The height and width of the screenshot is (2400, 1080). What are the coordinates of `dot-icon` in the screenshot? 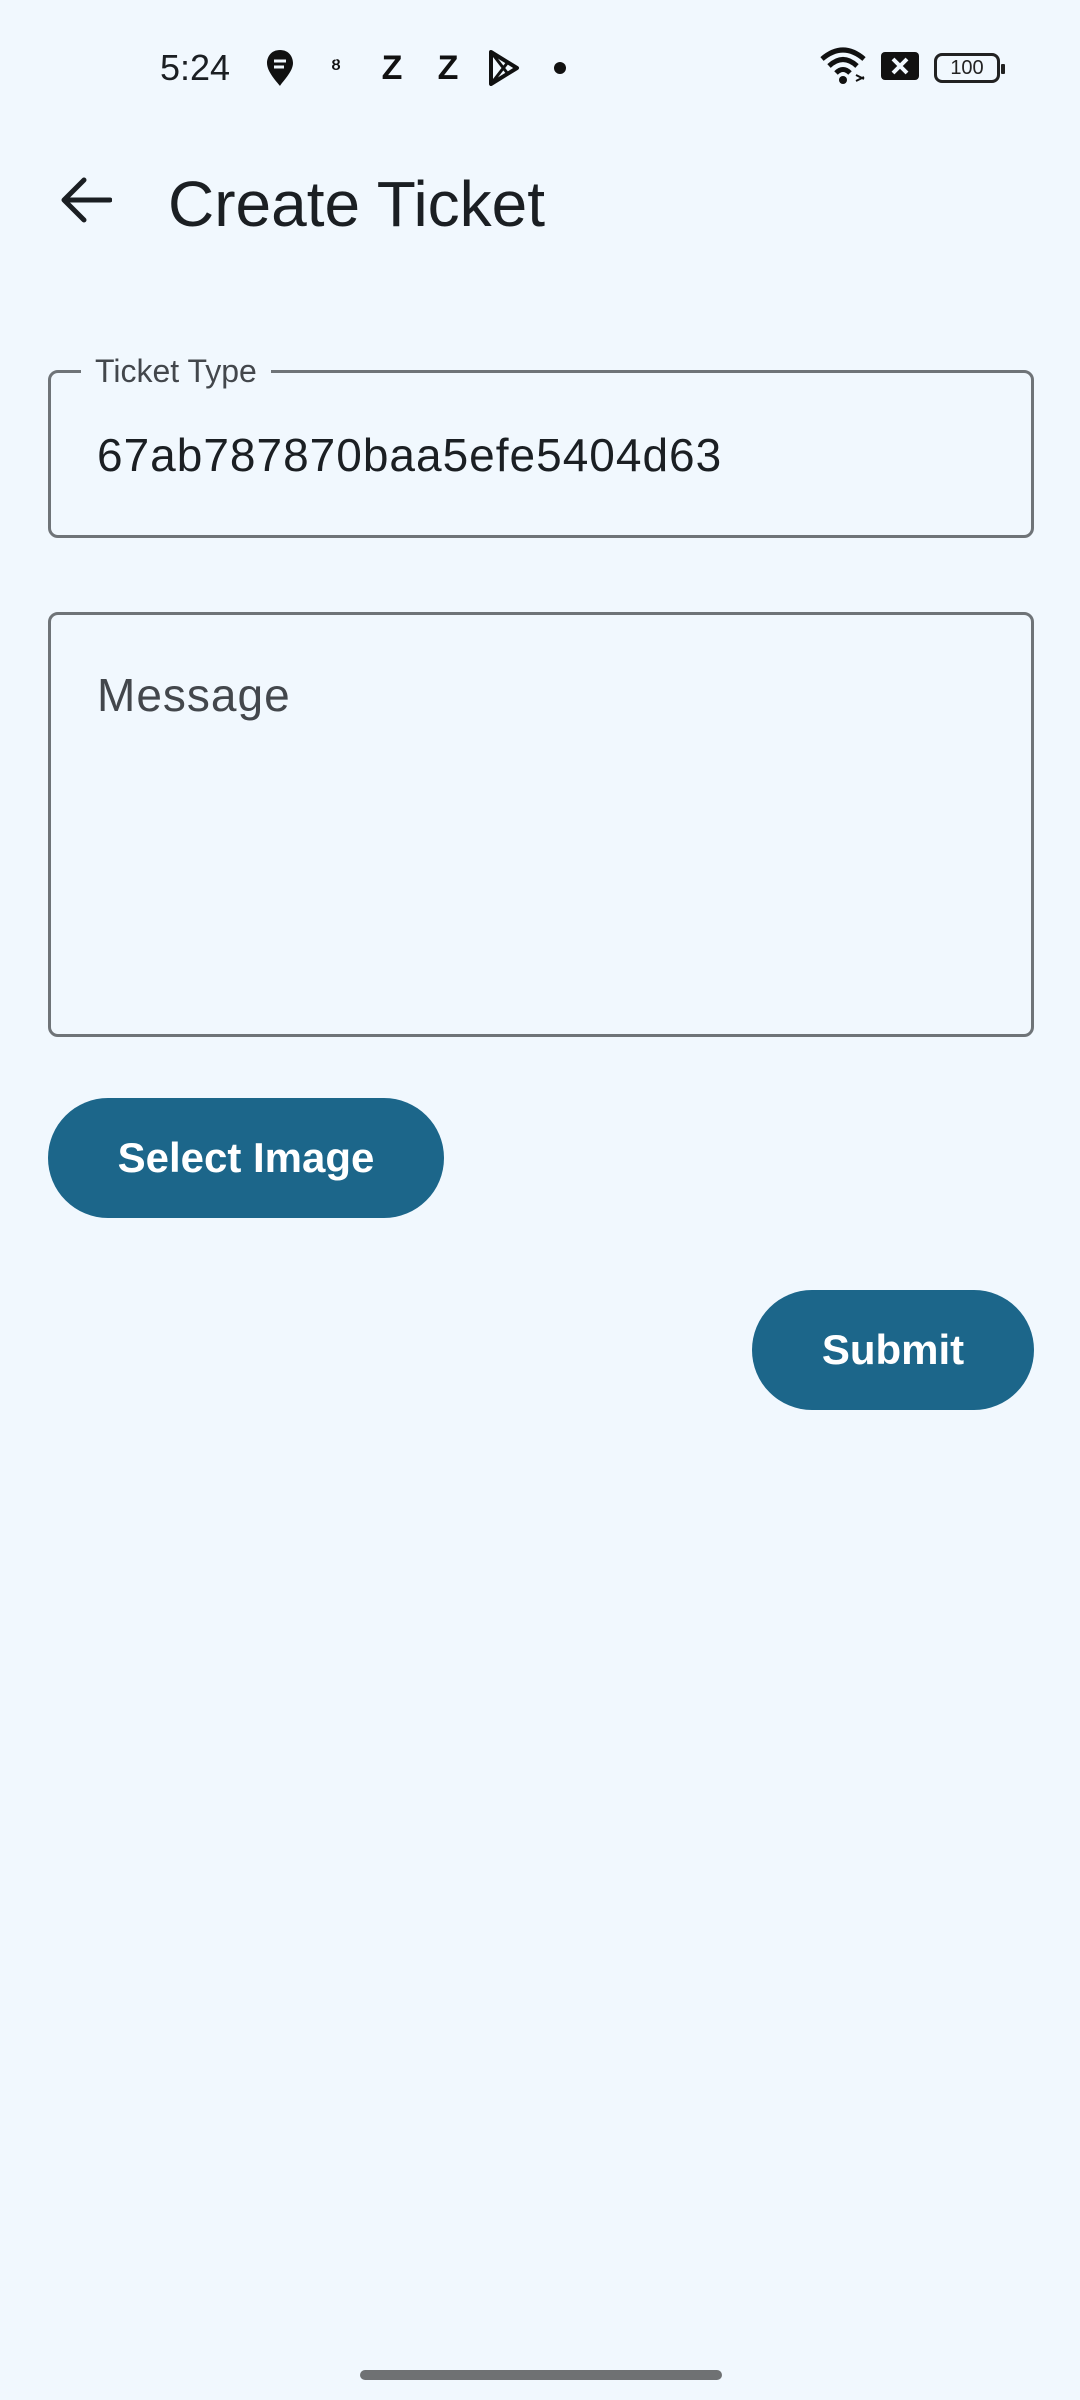 It's located at (560, 68).